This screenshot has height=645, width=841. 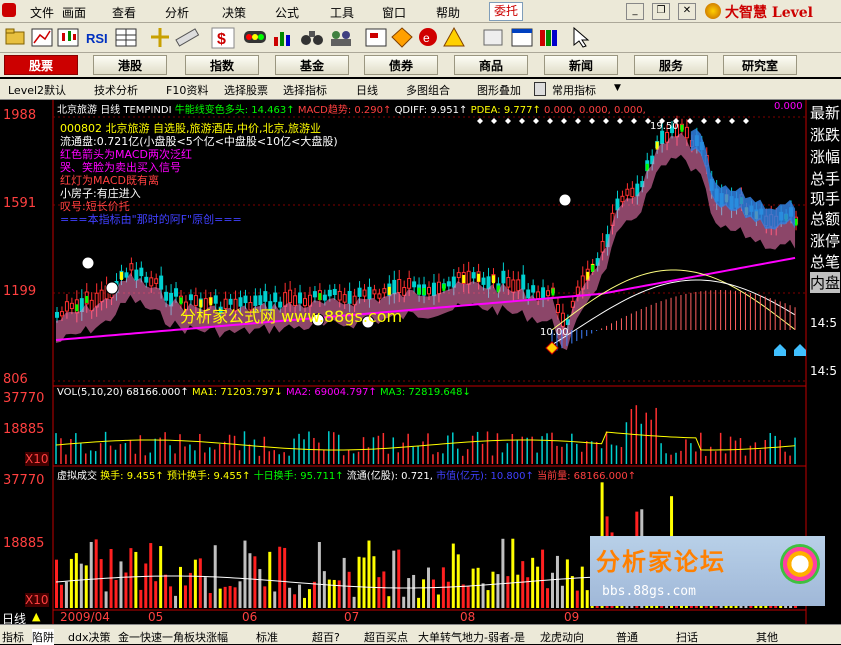 I want to click on candle-icon, so click(x=68, y=37).